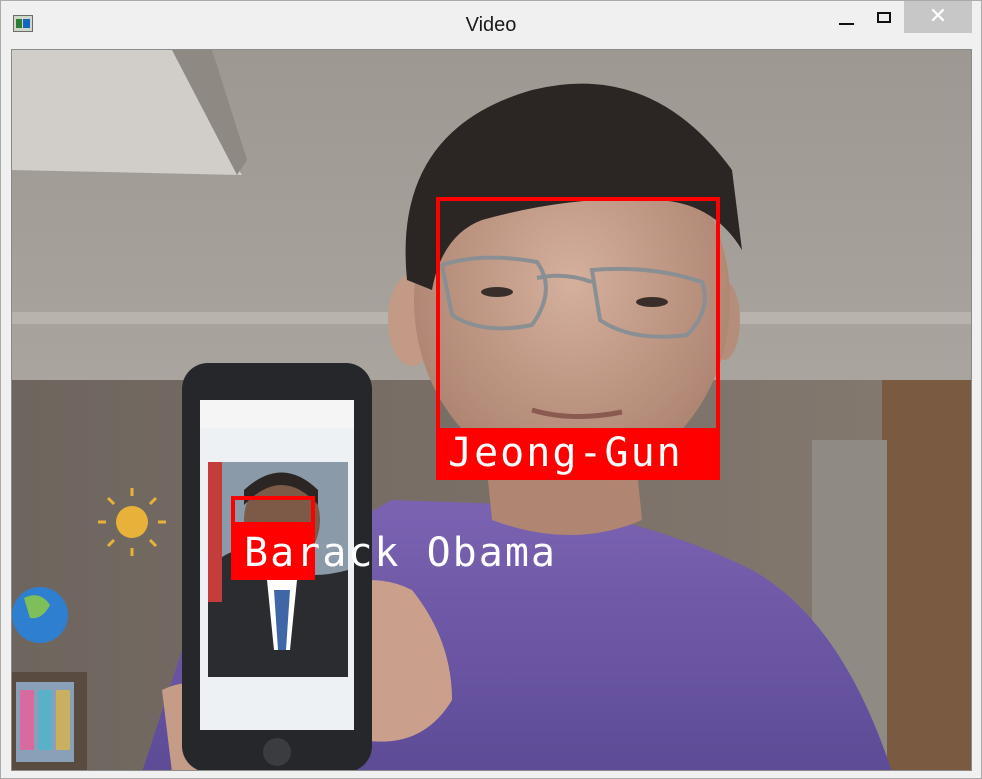 The height and width of the screenshot is (779, 982). Describe the element at coordinates (400, 553) in the screenshot. I see `face-label: Barack Obama` at that location.